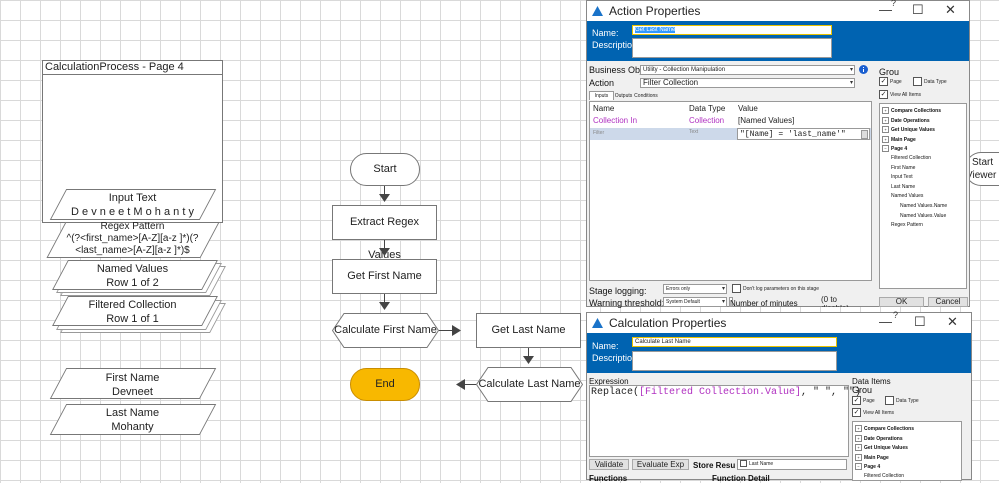  What do you see at coordinates (747, 70) in the screenshot?
I see `business-object-select: Utility - Collection Manipulation ▾` at bounding box center [747, 70].